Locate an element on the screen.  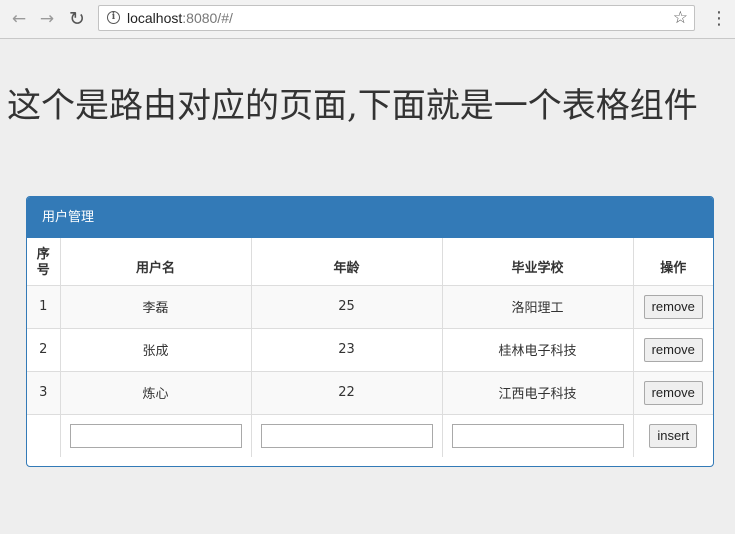
browser-toolbar: ← → ↻ i localhost:8080/#/ ☆ ⋮ is located at coordinates (367, 19).